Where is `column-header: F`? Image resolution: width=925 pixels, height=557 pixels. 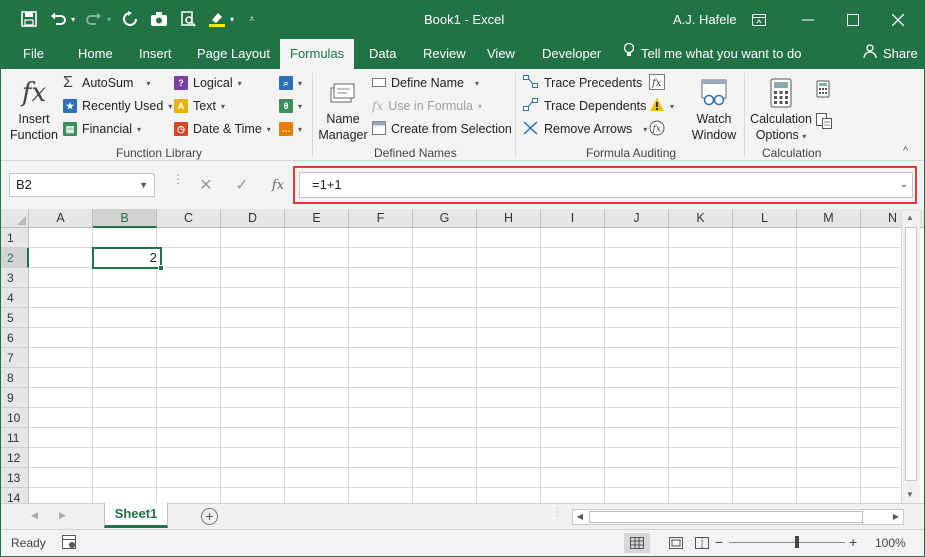
column-header: F is located at coordinates (381, 218).